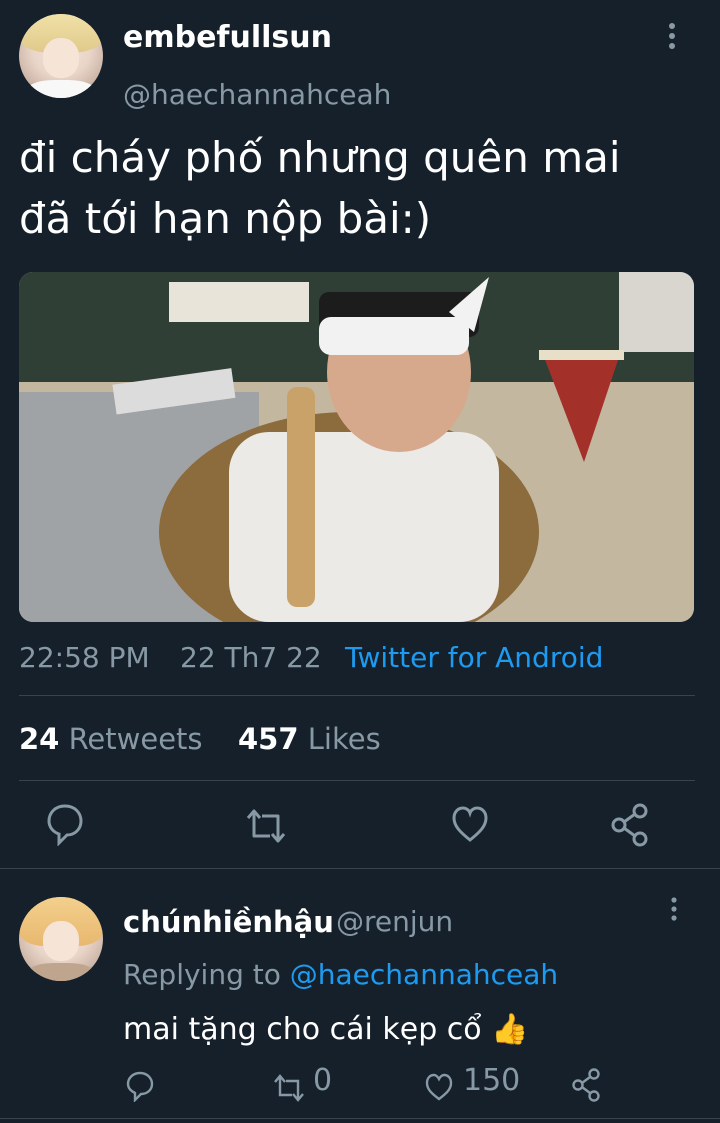 The height and width of the screenshot is (1123, 720). I want to click on replying-to-handle: @haechannahceah, so click(424, 974).